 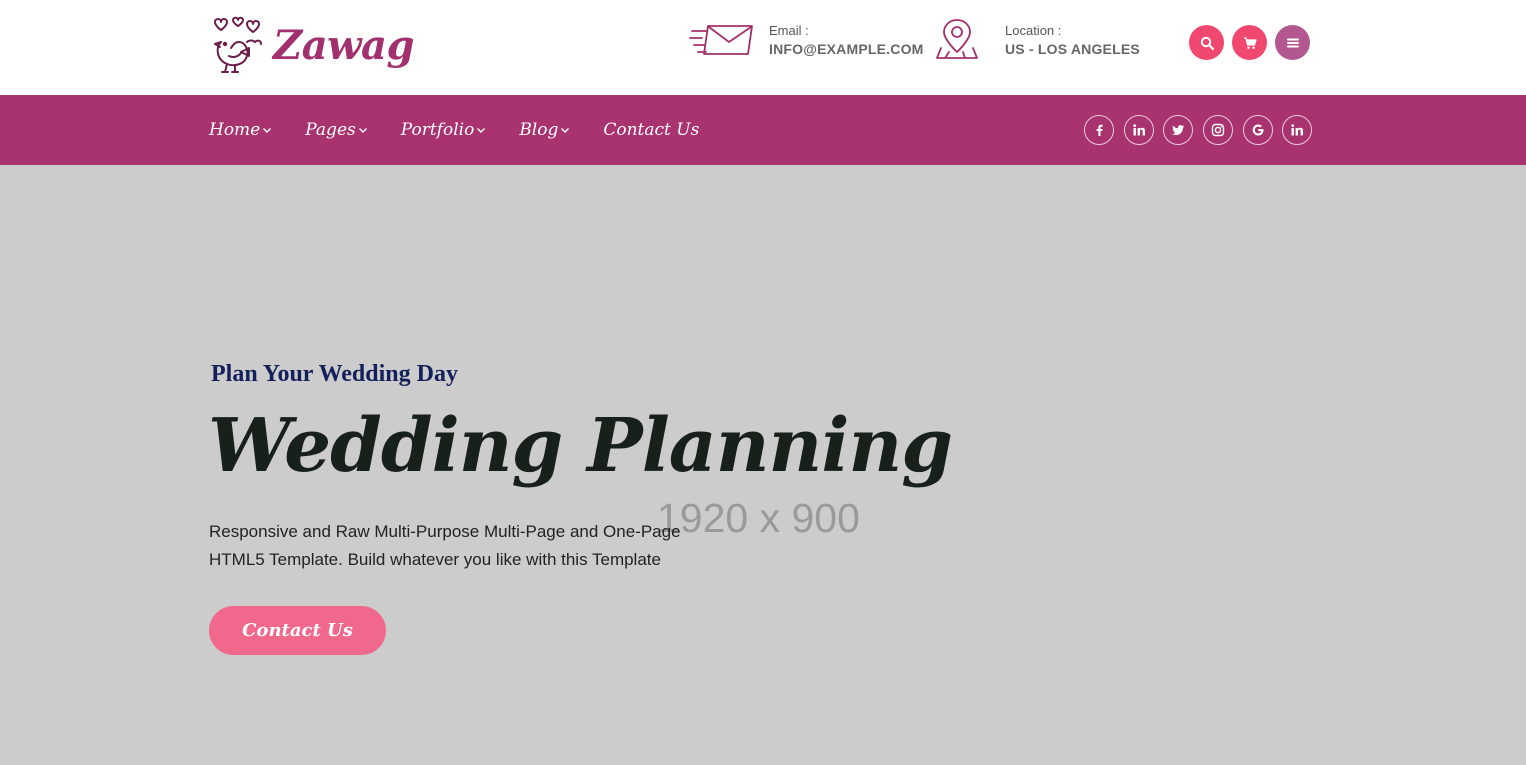 I want to click on instagram-icon, so click(x=1218, y=130).